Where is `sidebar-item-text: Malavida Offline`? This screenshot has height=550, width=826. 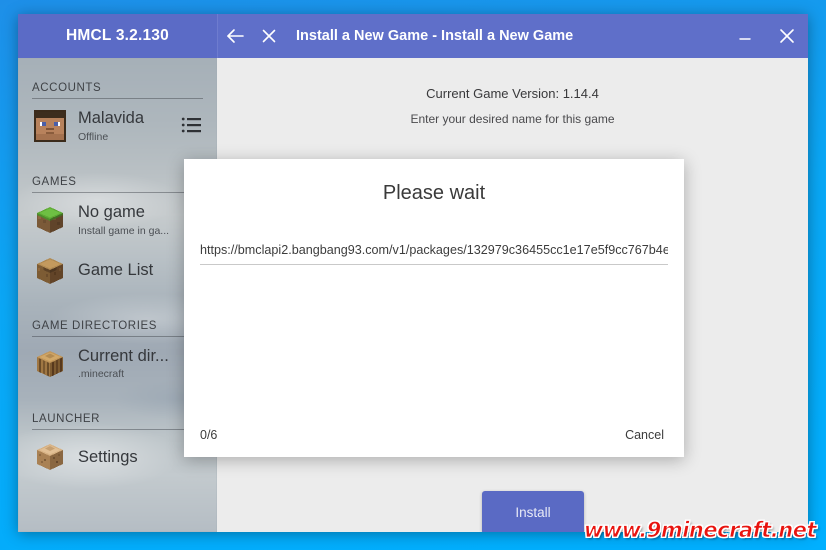
sidebar-item-text: Malavida Offline is located at coordinates (111, 126).